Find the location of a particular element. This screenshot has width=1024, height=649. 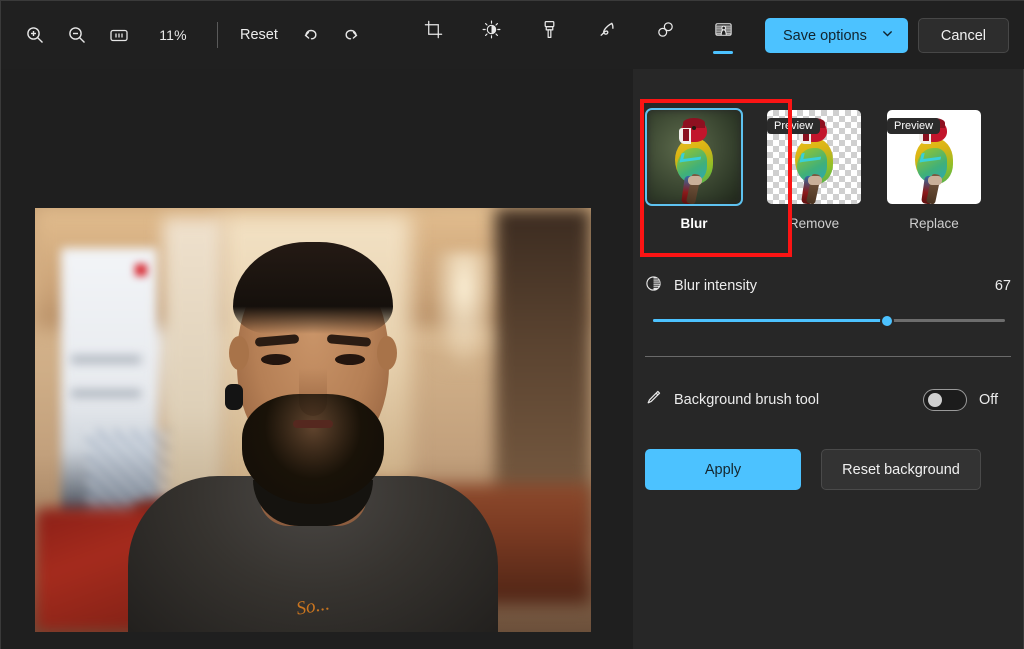

blur-intensity-value: 67 is located at coordinates (1002, 286).